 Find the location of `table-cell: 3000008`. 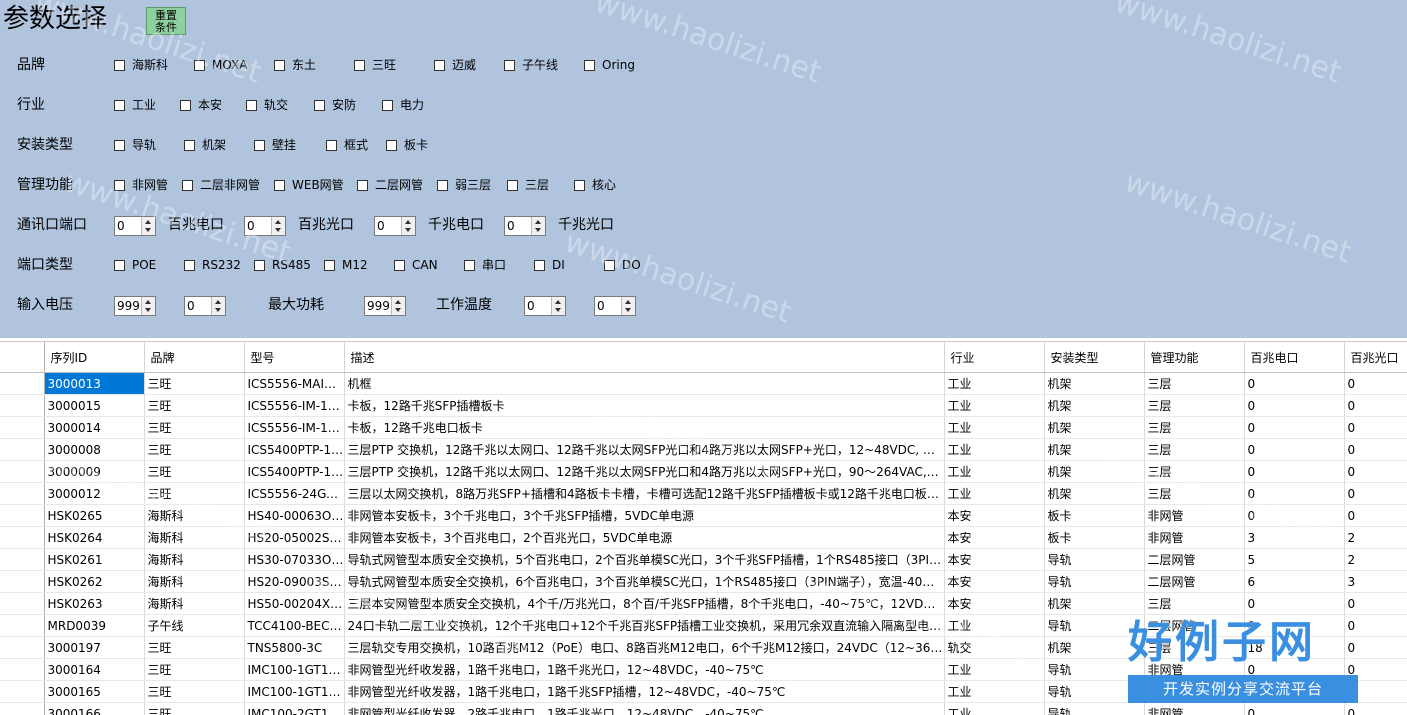

table-cell: 3000008 is located at coordinates (94, 450).